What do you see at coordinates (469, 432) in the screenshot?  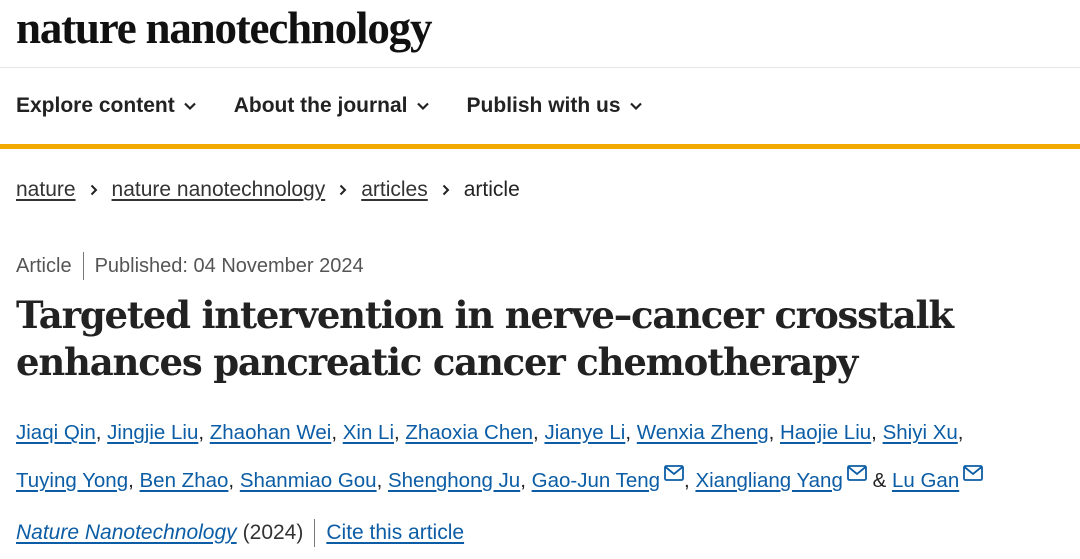 I see `author-link: Zhaoxia Chen` at bounding box center [469, 432].